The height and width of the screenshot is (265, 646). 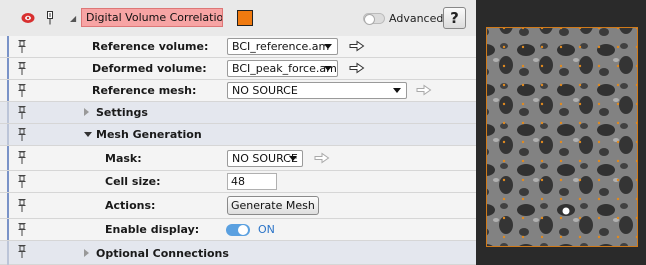 What do you see at coordinates (162, 253) in the screenshot?
I see `optional-connections-label: Optional Connections` at bounding box center [162, 253].